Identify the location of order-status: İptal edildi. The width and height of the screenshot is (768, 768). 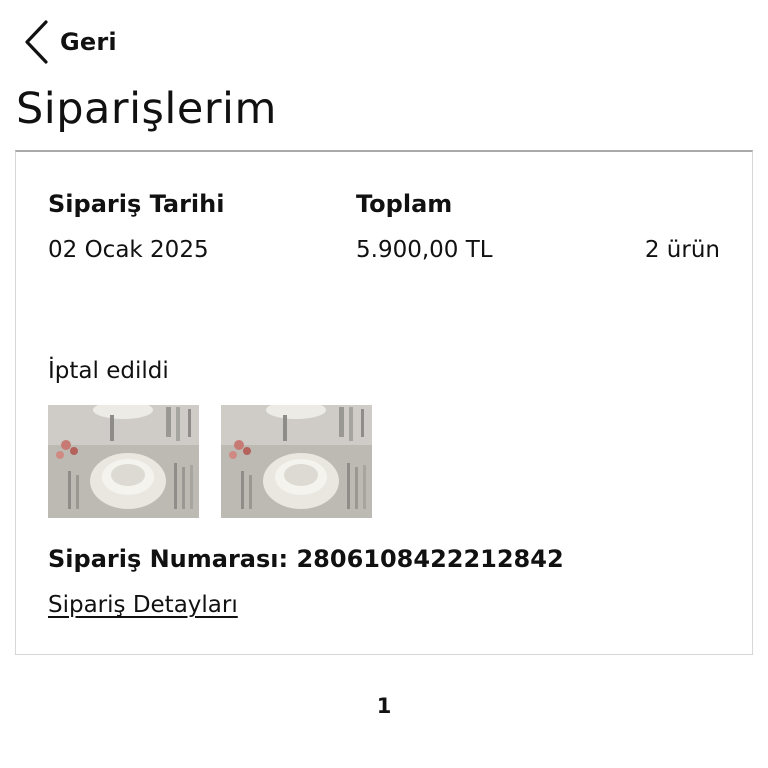
(108, 371).